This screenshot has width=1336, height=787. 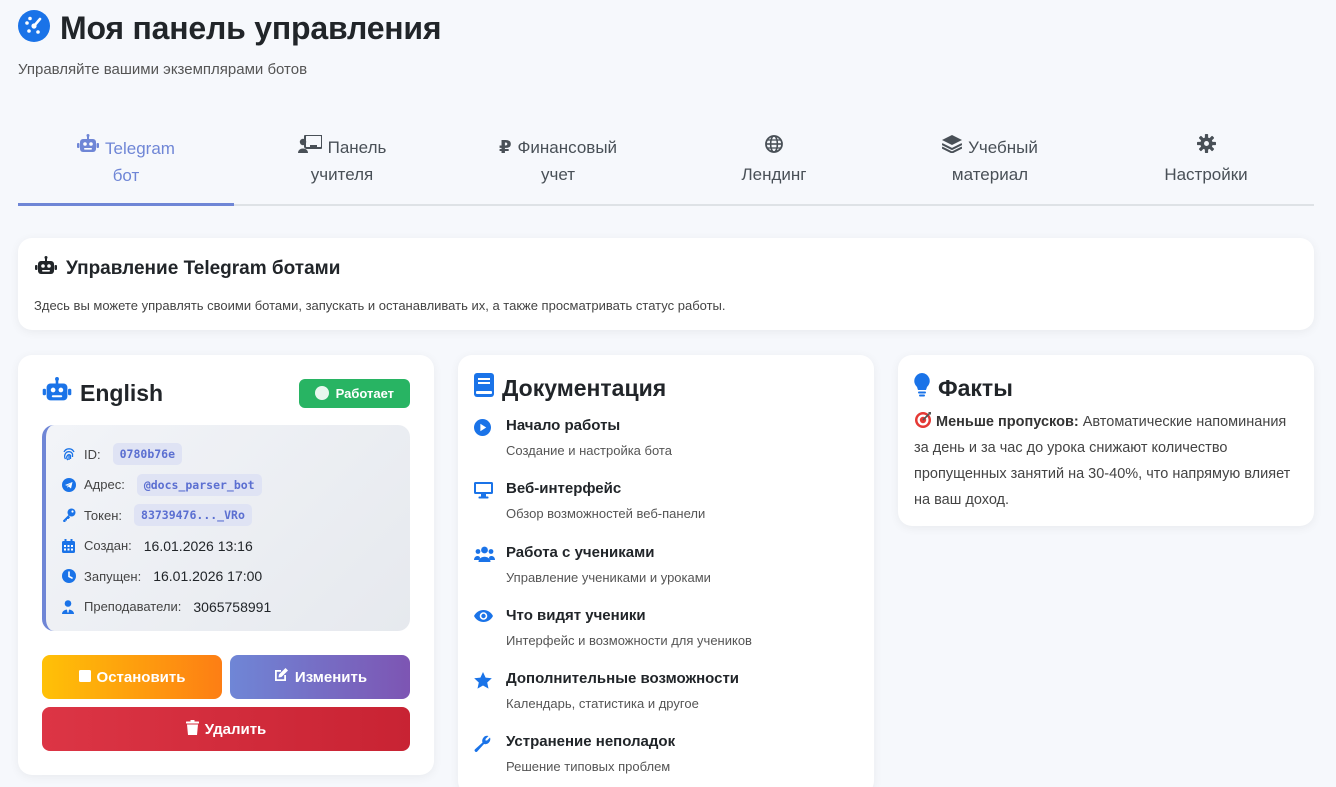 What do you see at coordinates (774, 147) in the screenshot?
I see `globe-icon` at bounding box center [774, 147].